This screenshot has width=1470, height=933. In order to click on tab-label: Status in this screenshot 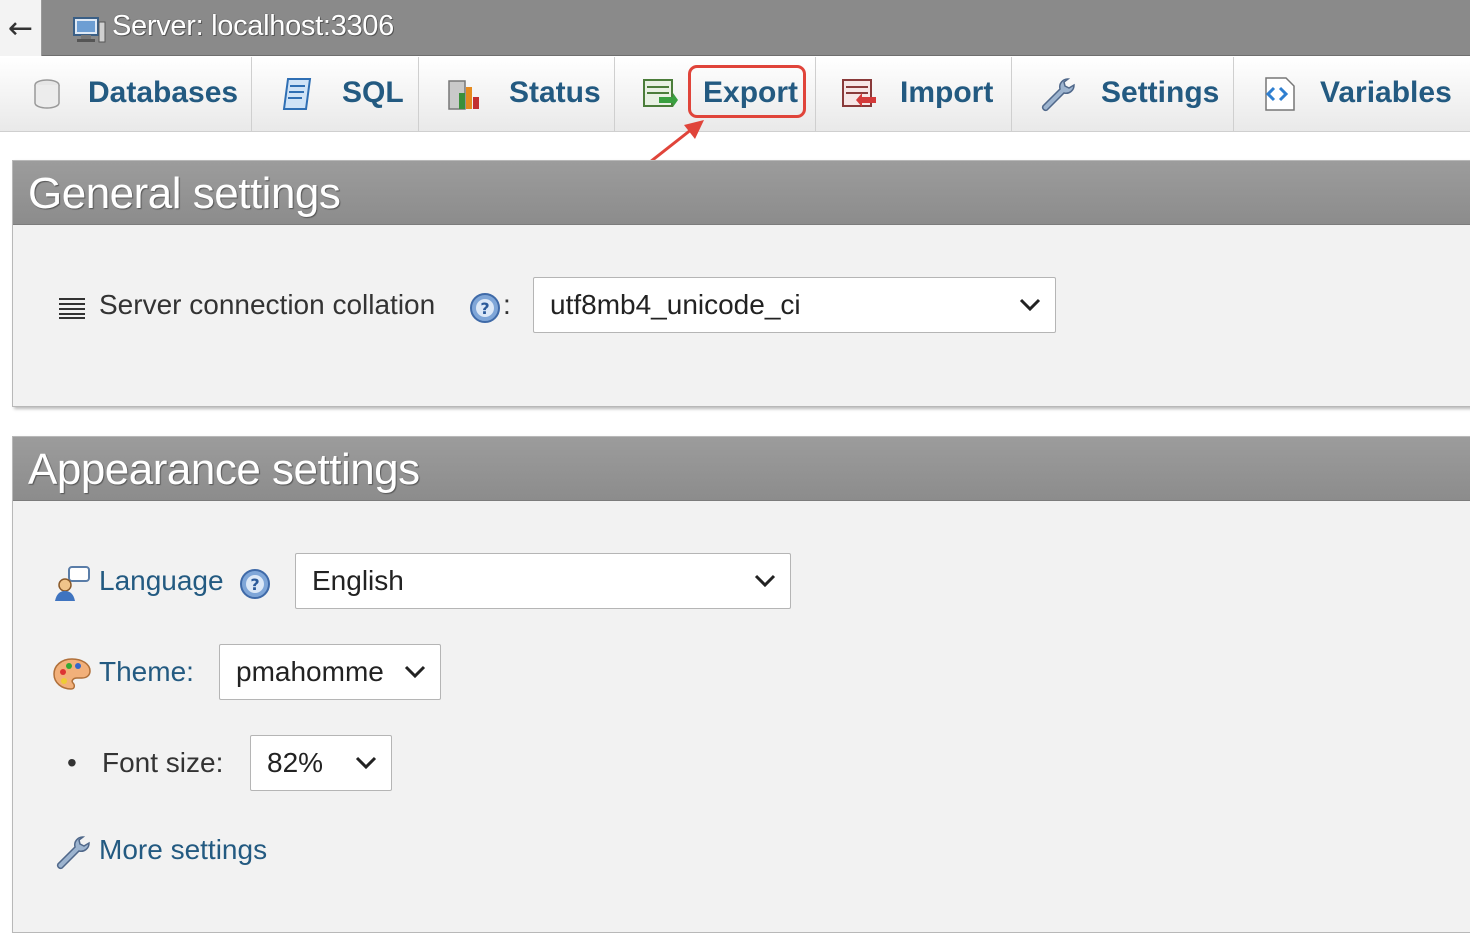, I will do `click(555, 92)`.